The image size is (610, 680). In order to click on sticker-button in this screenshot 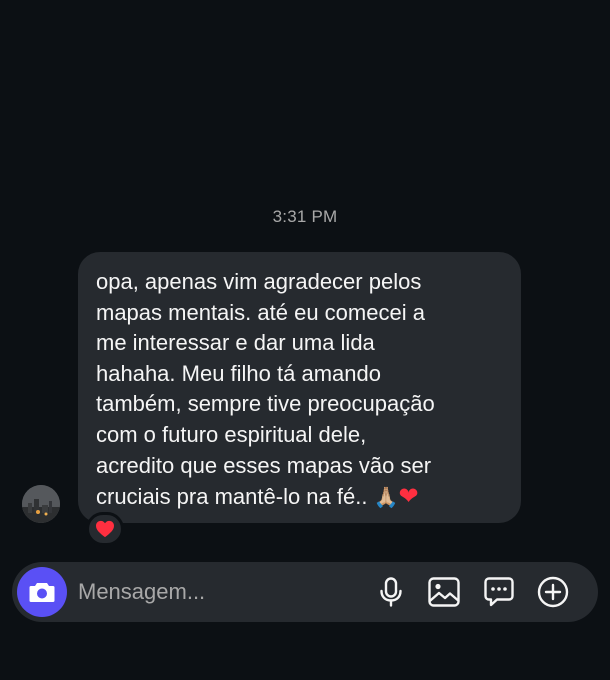, I will do `click(499, 592)`.